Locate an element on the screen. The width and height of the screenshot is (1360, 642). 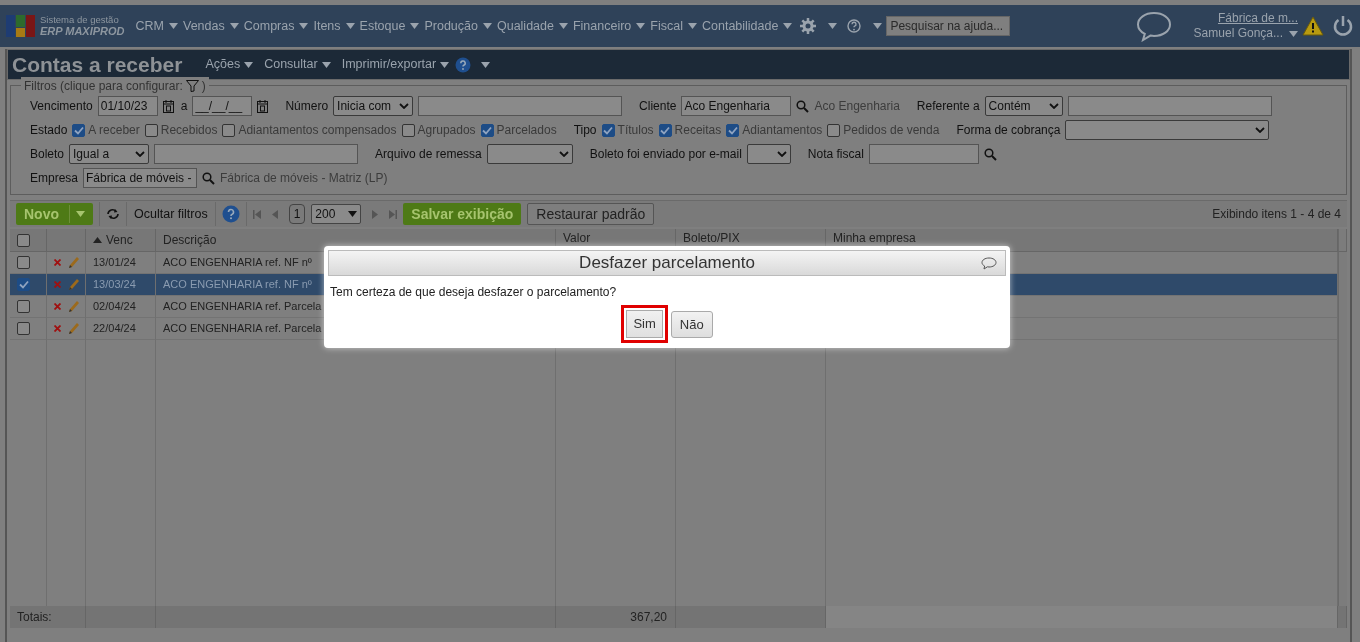
date-field: 01/10/23 is located at coordinates (127, 106).